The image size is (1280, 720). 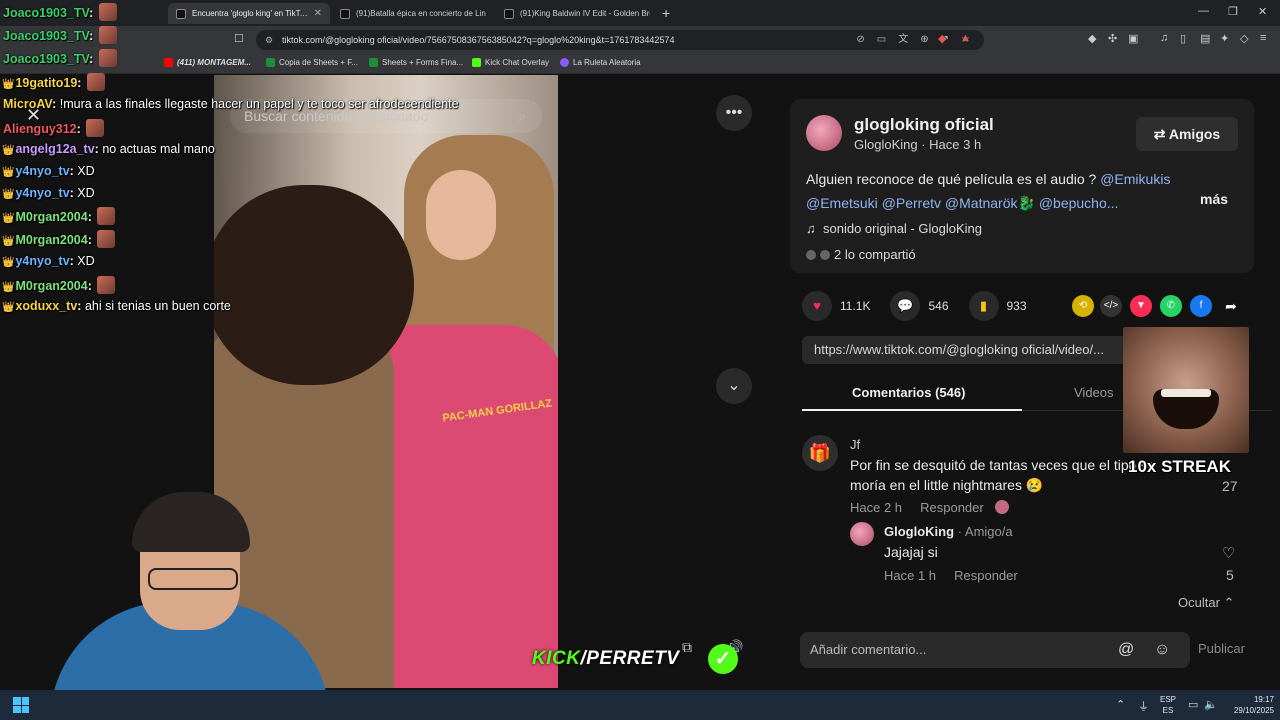 What do you see at coordinates (1164, 38) in the screenshot?
I see `media-icon: ♫` at bounding box center [1164, 38].